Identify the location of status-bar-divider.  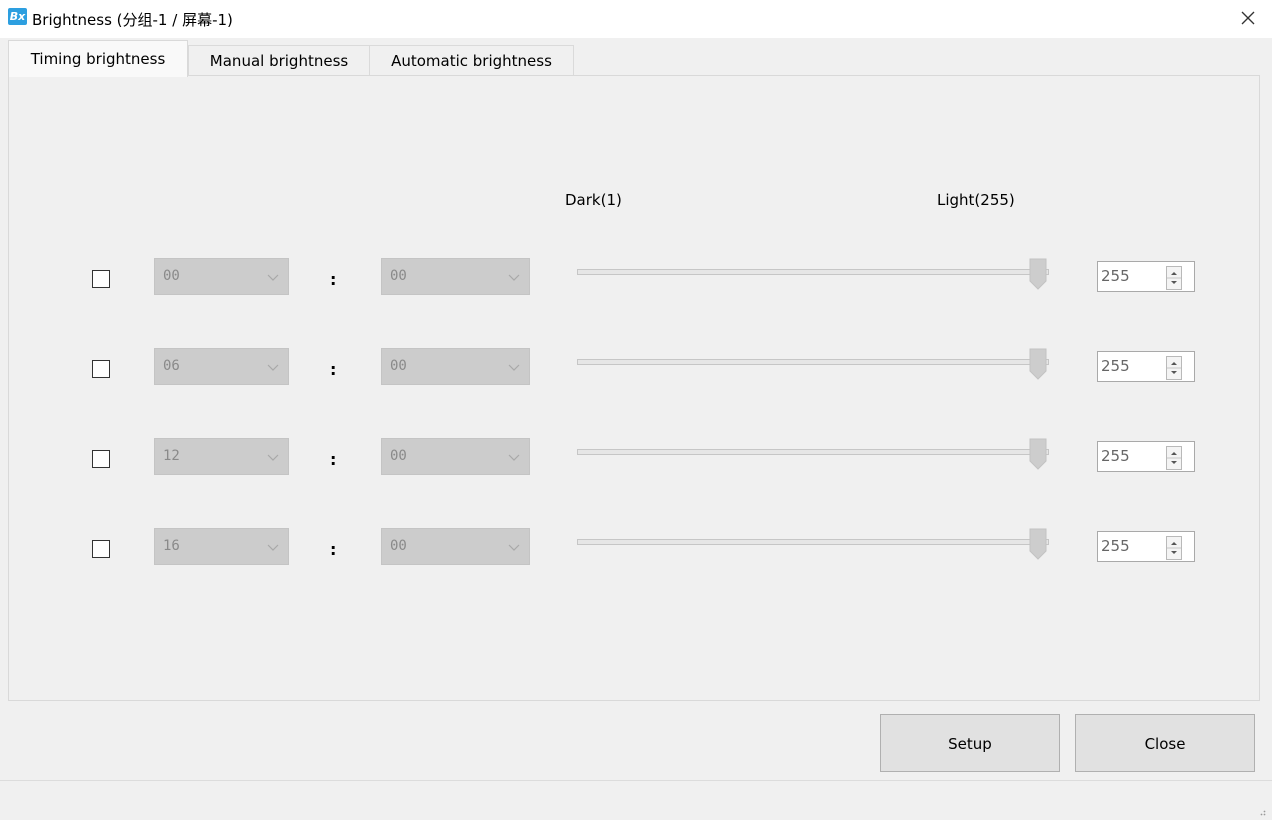
(636, 780).